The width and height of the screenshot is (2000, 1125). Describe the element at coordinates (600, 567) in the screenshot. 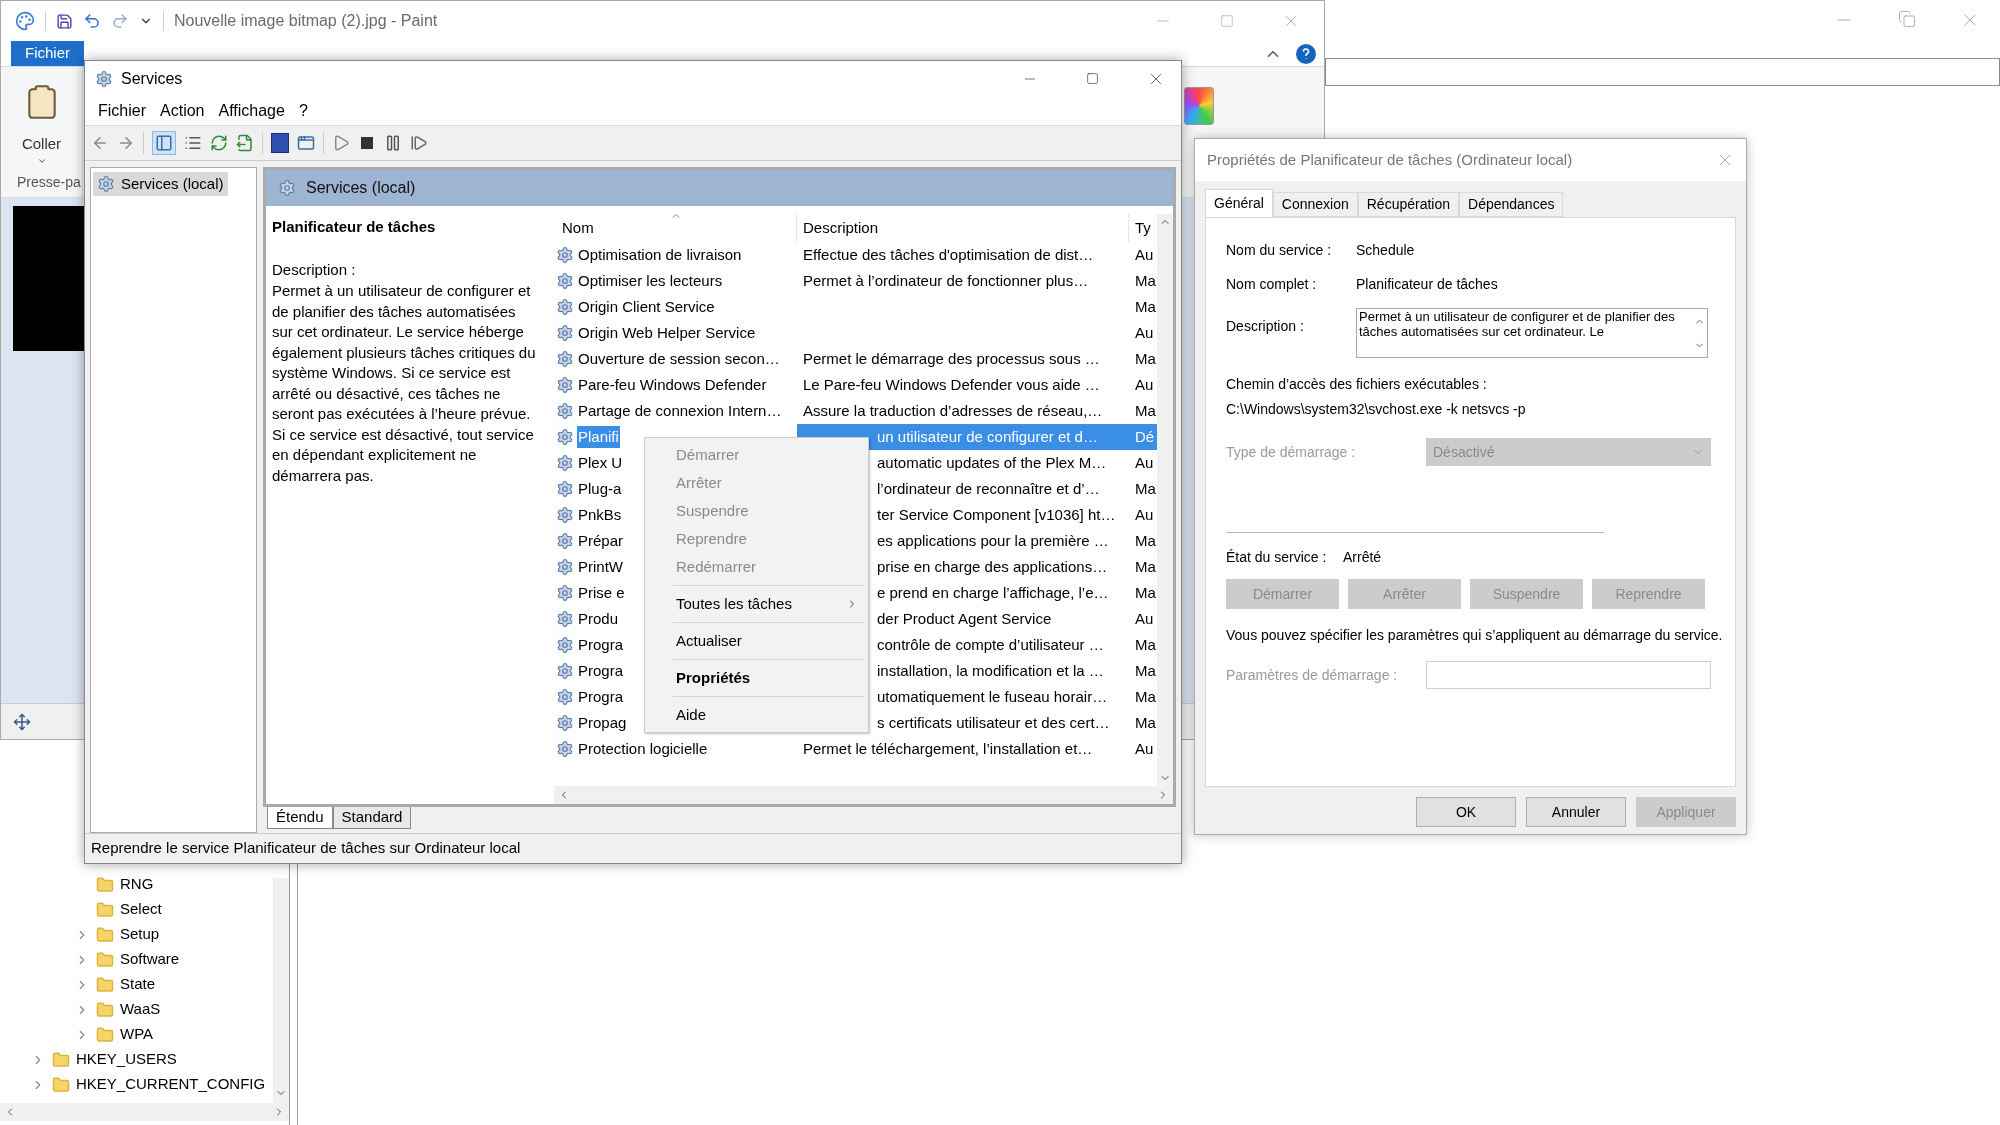

I see `table-cell: PrintW` at that location.